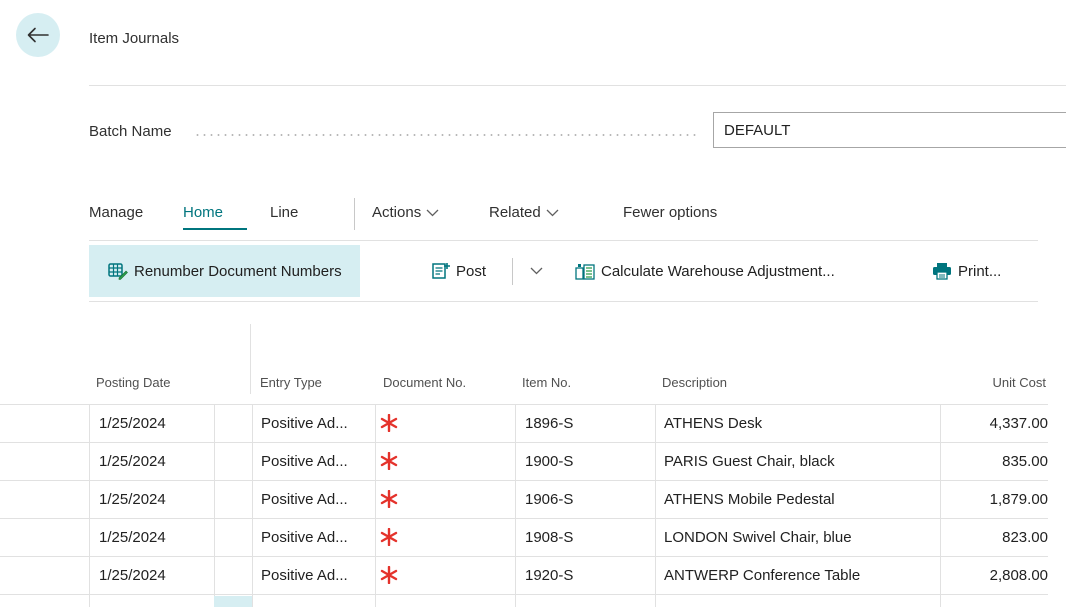 Image resolution: width=1066 pixels, height=607 pixels. I want to click on printer-icon, so click(942, 271).